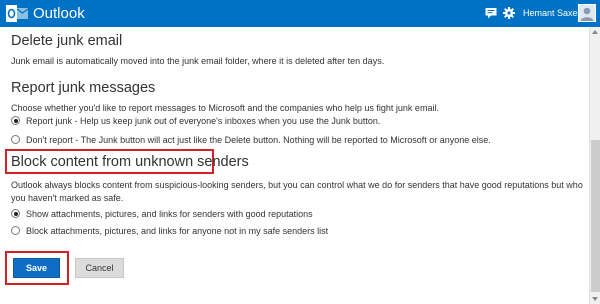 This screenshot has height=304, width=600. Describe the element at coordinates (99, 268) in the screenshot. I see `cancel-button: Cancel` at that location.